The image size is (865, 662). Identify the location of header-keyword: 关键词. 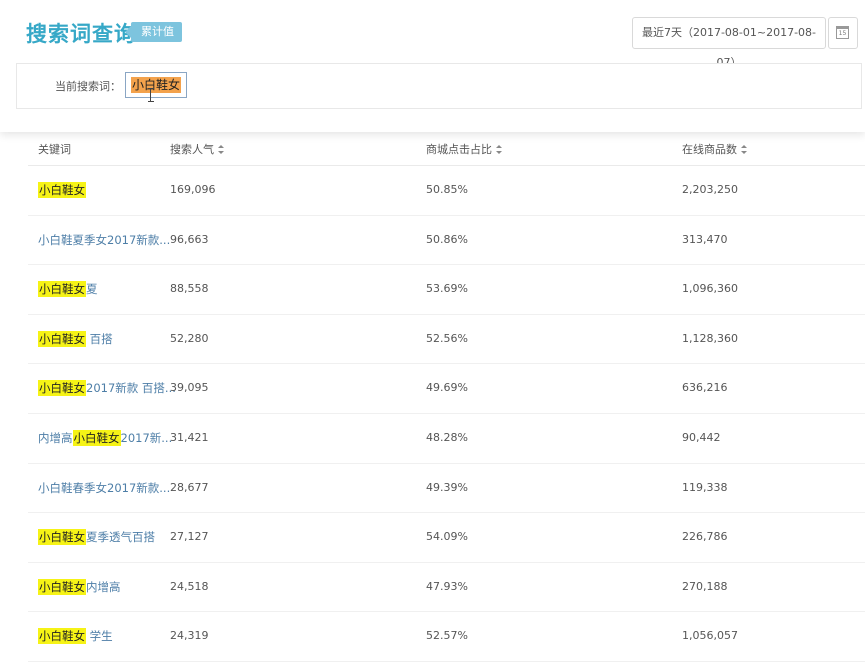
(54, 149).